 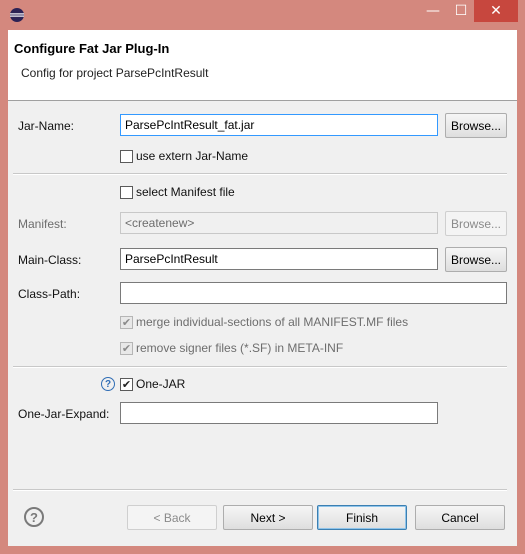 What do you see at coordinates (313, 293) in the screenshot?
I see `class-path-input` at bounding box center [313, 293].